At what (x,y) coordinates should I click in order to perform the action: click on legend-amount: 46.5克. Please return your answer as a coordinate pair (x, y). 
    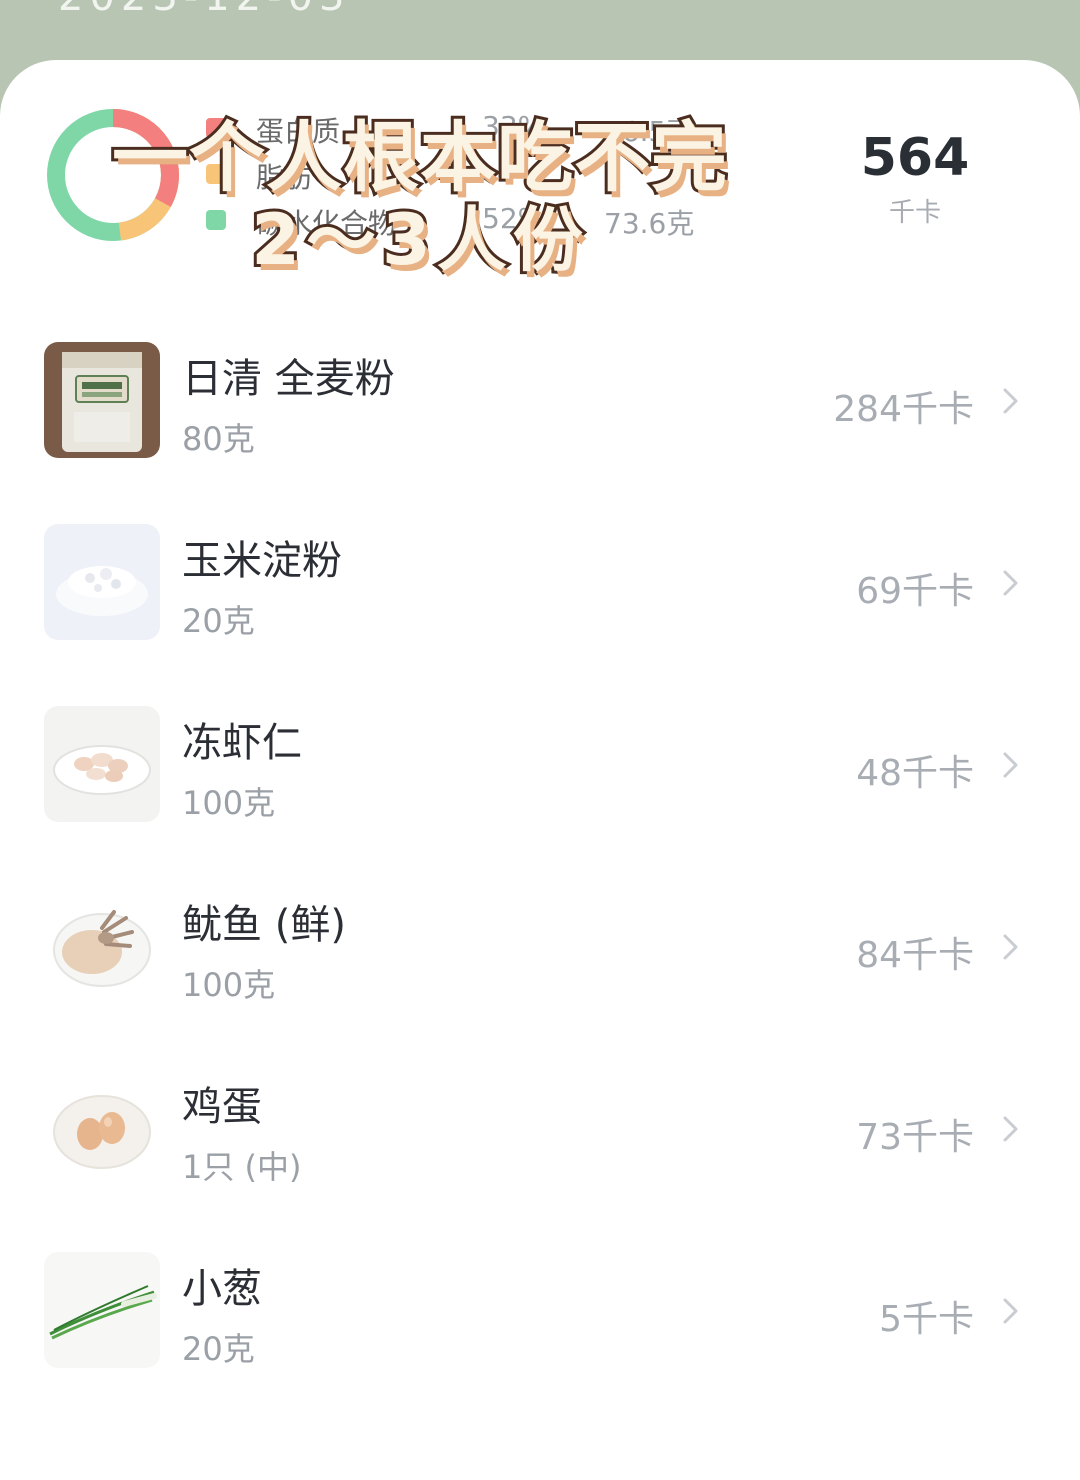
    Looking at the image, I should click on (649, 131).